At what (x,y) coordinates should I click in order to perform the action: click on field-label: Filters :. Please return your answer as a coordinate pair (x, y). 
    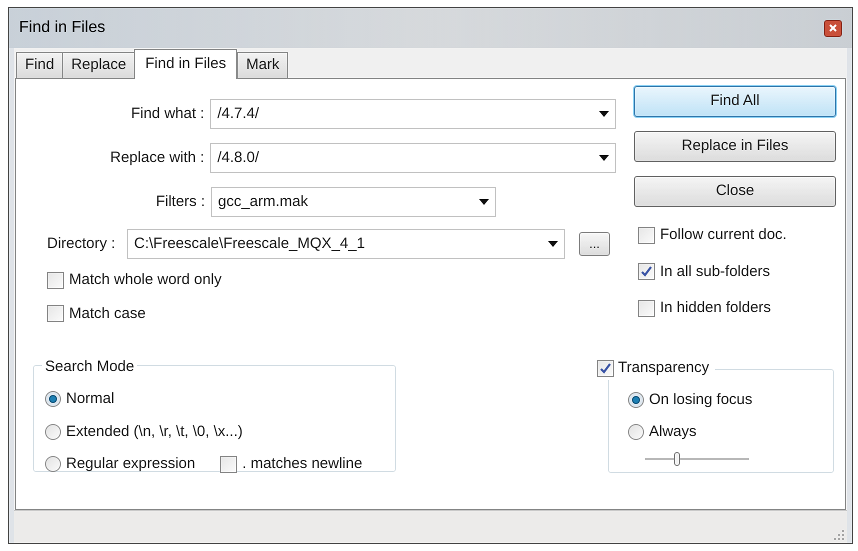
    Looking at the image, I should click on (180, 202).